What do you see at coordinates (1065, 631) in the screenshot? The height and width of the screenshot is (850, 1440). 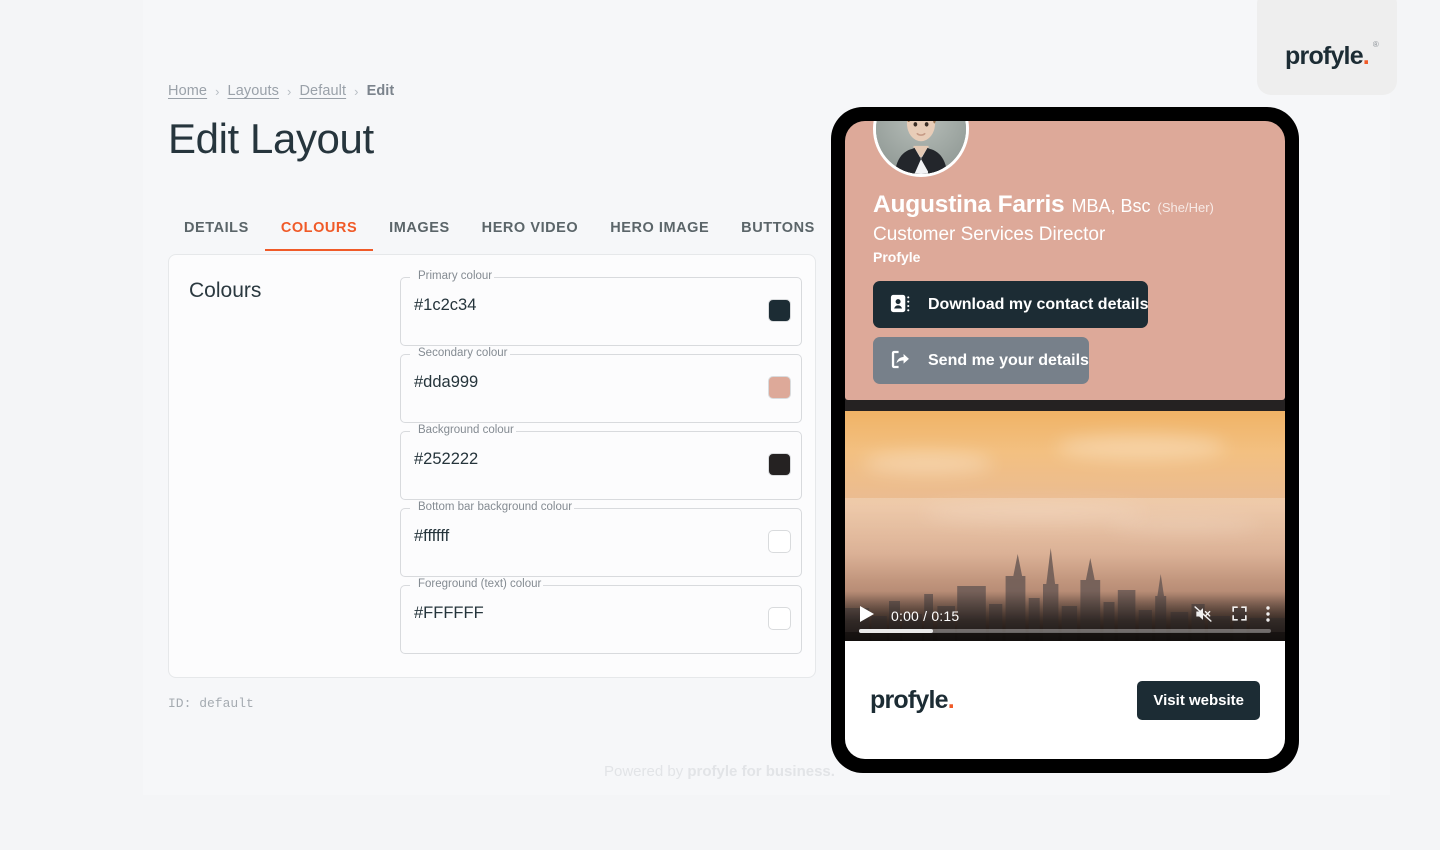 I see `video-progress-bar` at bounding box center [1065, 631].